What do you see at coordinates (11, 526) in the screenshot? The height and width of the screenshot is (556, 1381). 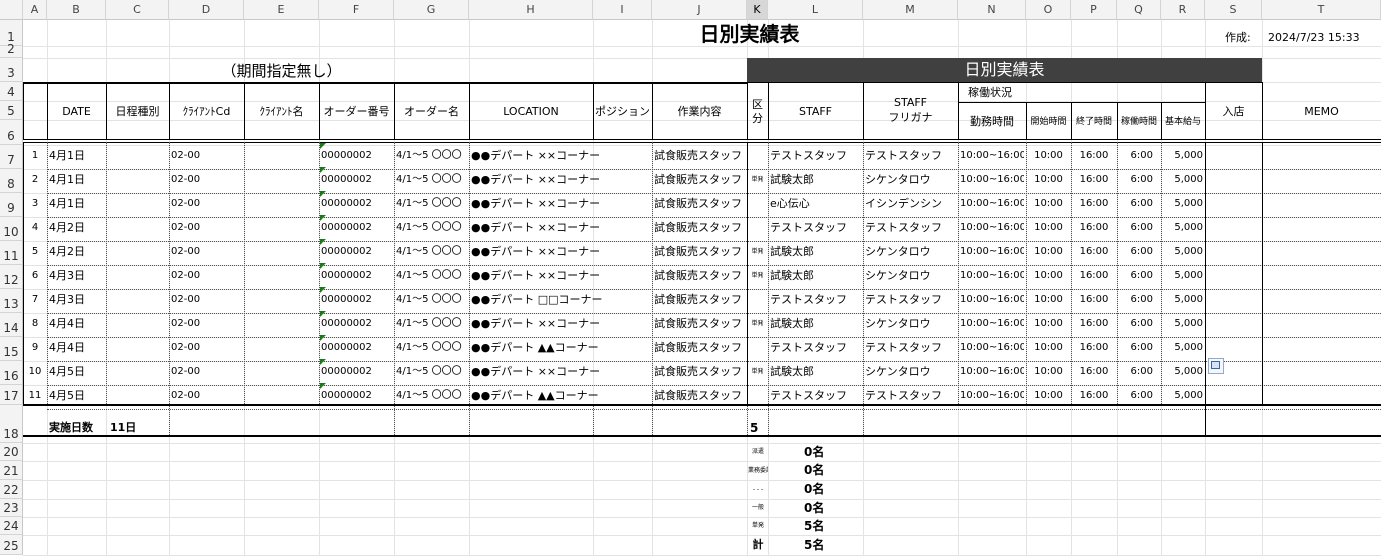 I see `row-header-24: 24` at bounding box center [11, 526].